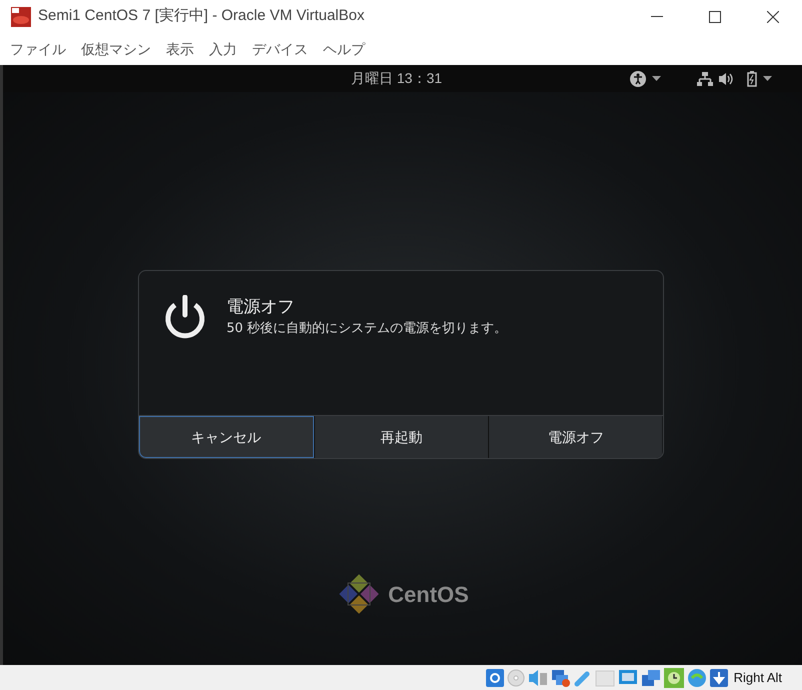 The height and width of the screenshot is (690, 802). What do you see at coordinates (715, 16) in the screenshot?
I see `maximize-icon` at bounding box center [715, 16].